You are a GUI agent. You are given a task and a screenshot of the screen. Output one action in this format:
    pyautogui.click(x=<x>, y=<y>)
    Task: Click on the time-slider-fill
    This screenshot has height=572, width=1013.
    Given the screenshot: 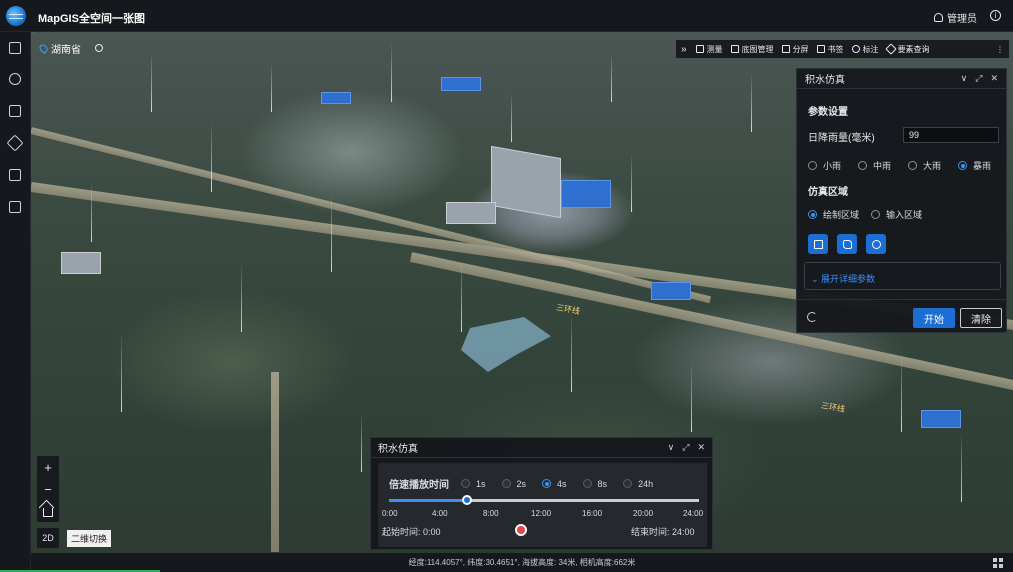 What is the action you would take?
    pyautogui.click(x=428, y=500)
    